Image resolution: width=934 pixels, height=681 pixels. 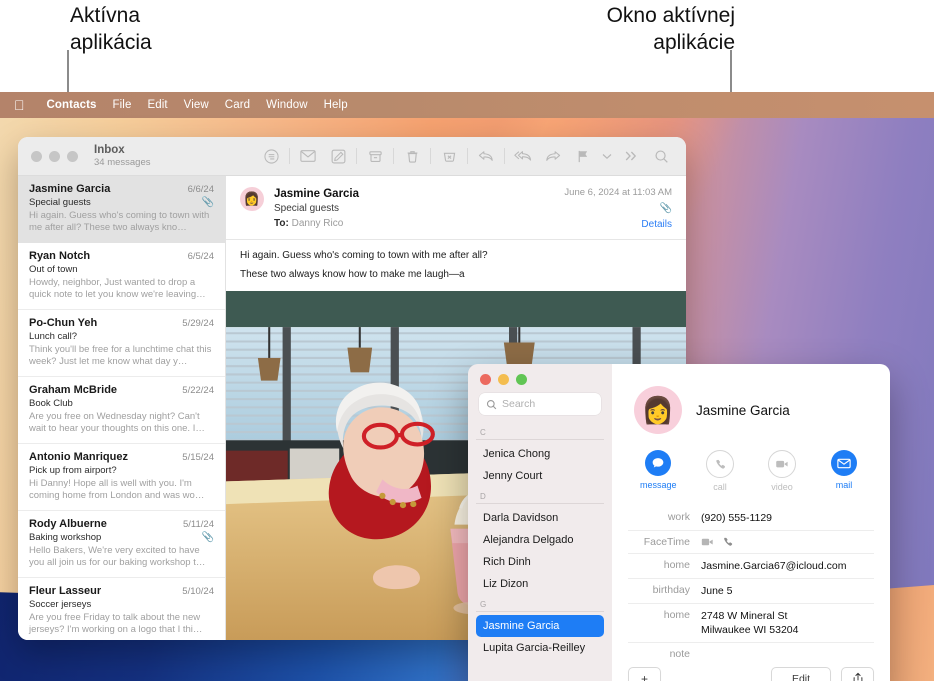 What do you see at coordinates (375, 156) in the screenshot?
I see `archive-icon` at bounding box center [375, 156].